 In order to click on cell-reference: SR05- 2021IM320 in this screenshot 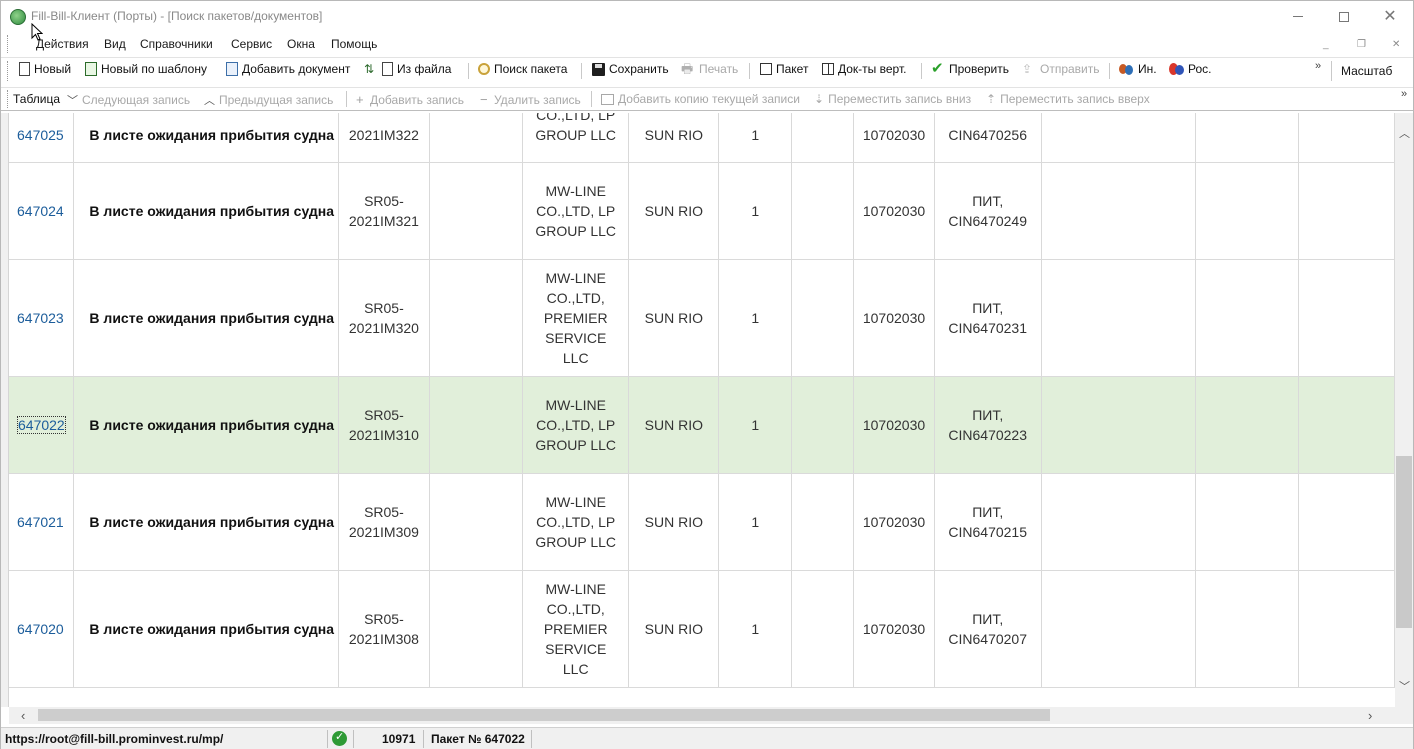, I will do `click(384, 318)`.